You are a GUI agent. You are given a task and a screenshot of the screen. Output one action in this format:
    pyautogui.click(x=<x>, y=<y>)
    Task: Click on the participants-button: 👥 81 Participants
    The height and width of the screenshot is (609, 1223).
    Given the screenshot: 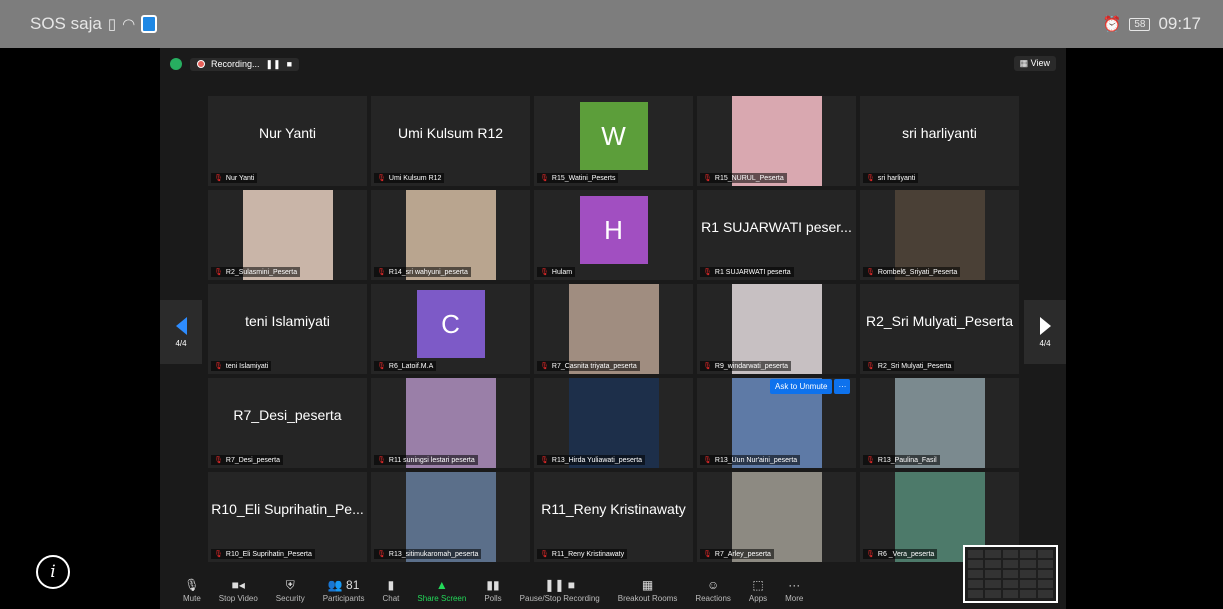 What is the action you would take?
    pyautogui.click(x=344, y=590)
    